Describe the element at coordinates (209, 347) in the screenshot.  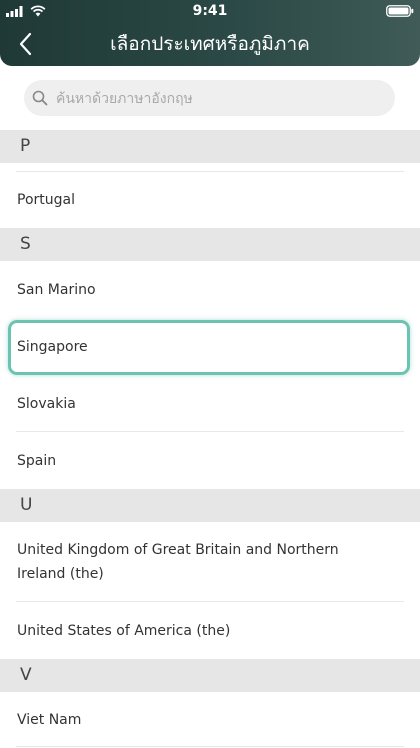
I see `selected-item-highlight` at that location.